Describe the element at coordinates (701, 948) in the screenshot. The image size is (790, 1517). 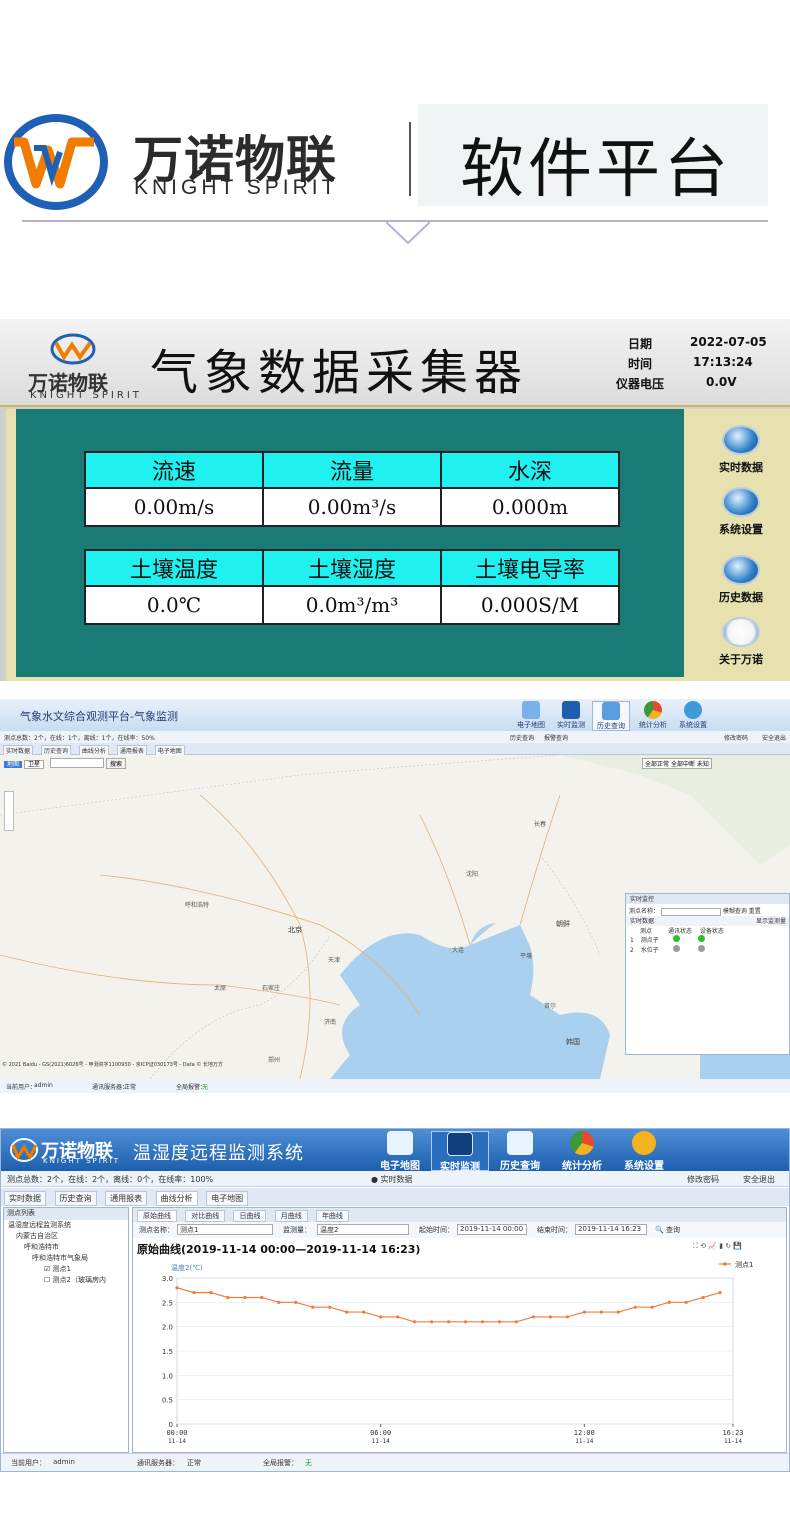
I see `status-offline-icon` at that location.